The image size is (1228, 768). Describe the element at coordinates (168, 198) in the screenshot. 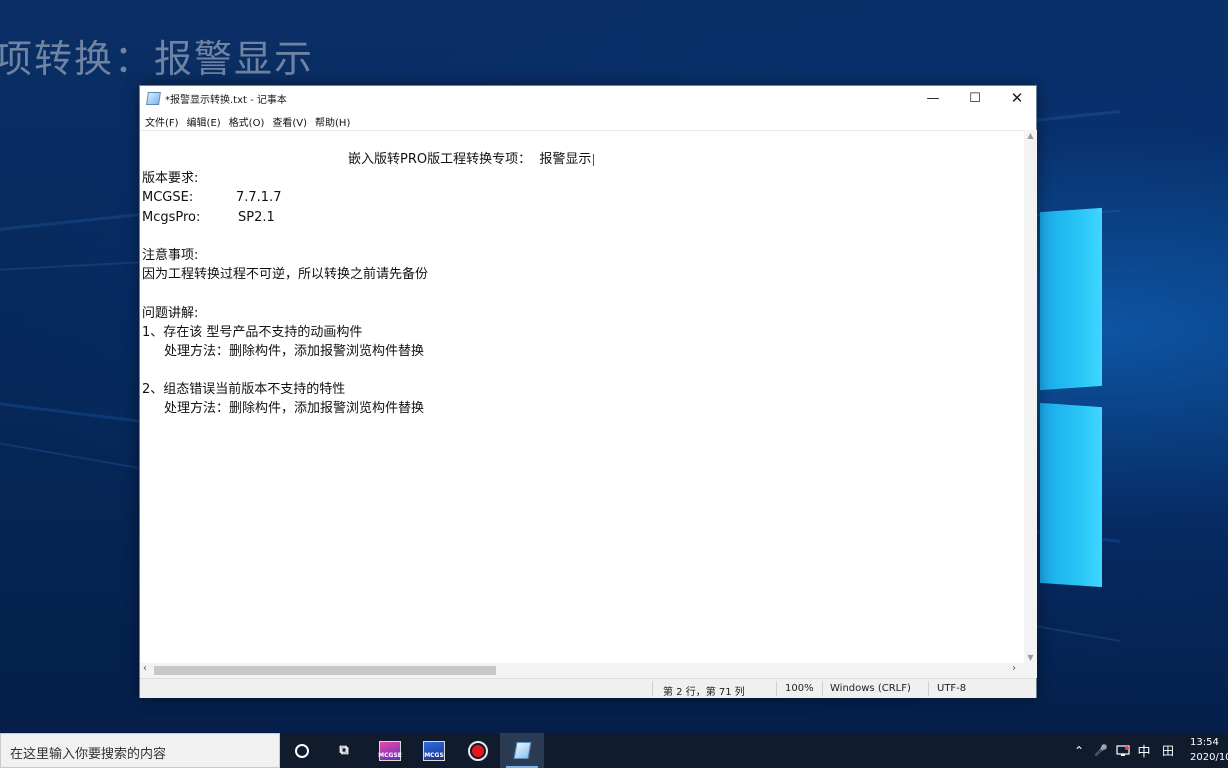

I see `version-name: MCGSE:` at that location.